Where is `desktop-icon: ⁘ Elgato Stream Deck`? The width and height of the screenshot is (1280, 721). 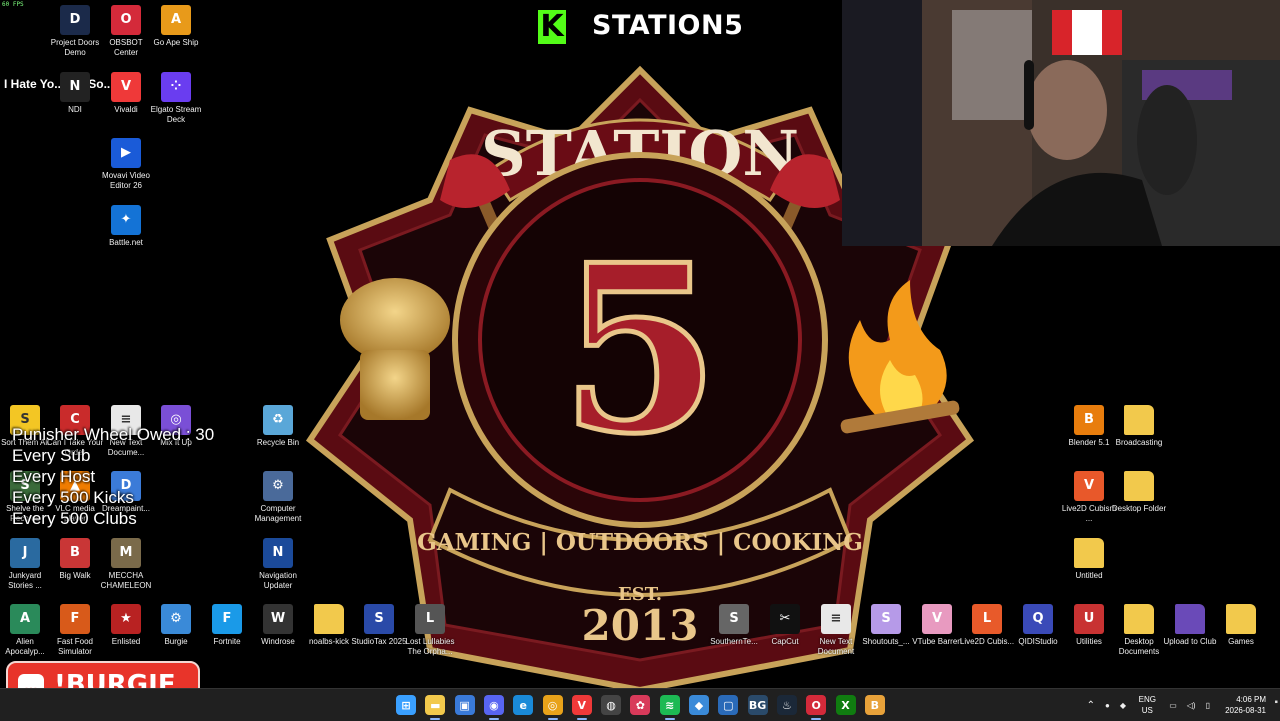 desktop-icon: ⁘ Elgato Stream Deck is located at coordinates (176, 98).